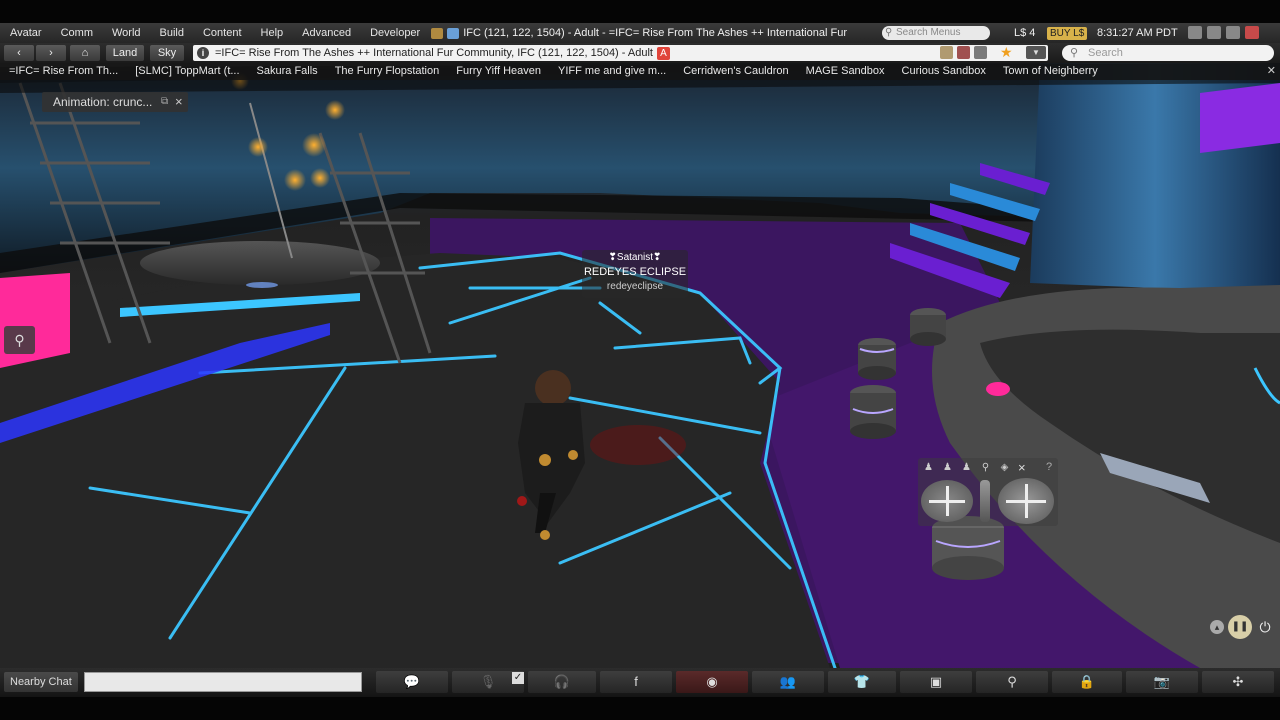  What do you see at coordinates (985, 501) in the screenshot?
I see `zoom-slider` at bounding box center [985, 501].